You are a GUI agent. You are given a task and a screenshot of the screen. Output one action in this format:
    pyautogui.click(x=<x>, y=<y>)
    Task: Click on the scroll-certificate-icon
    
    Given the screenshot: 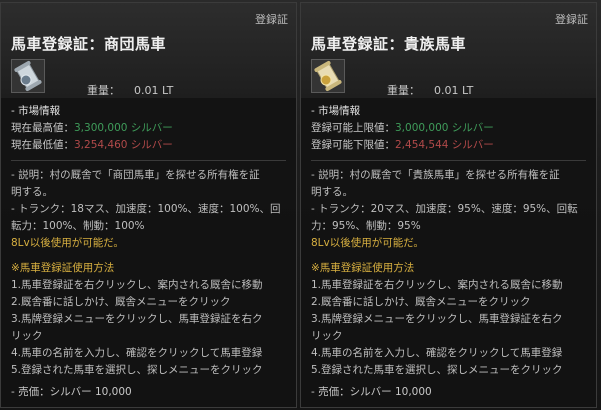 What is the action you would take?
    pyautogui.click(x=28, y=76)
    